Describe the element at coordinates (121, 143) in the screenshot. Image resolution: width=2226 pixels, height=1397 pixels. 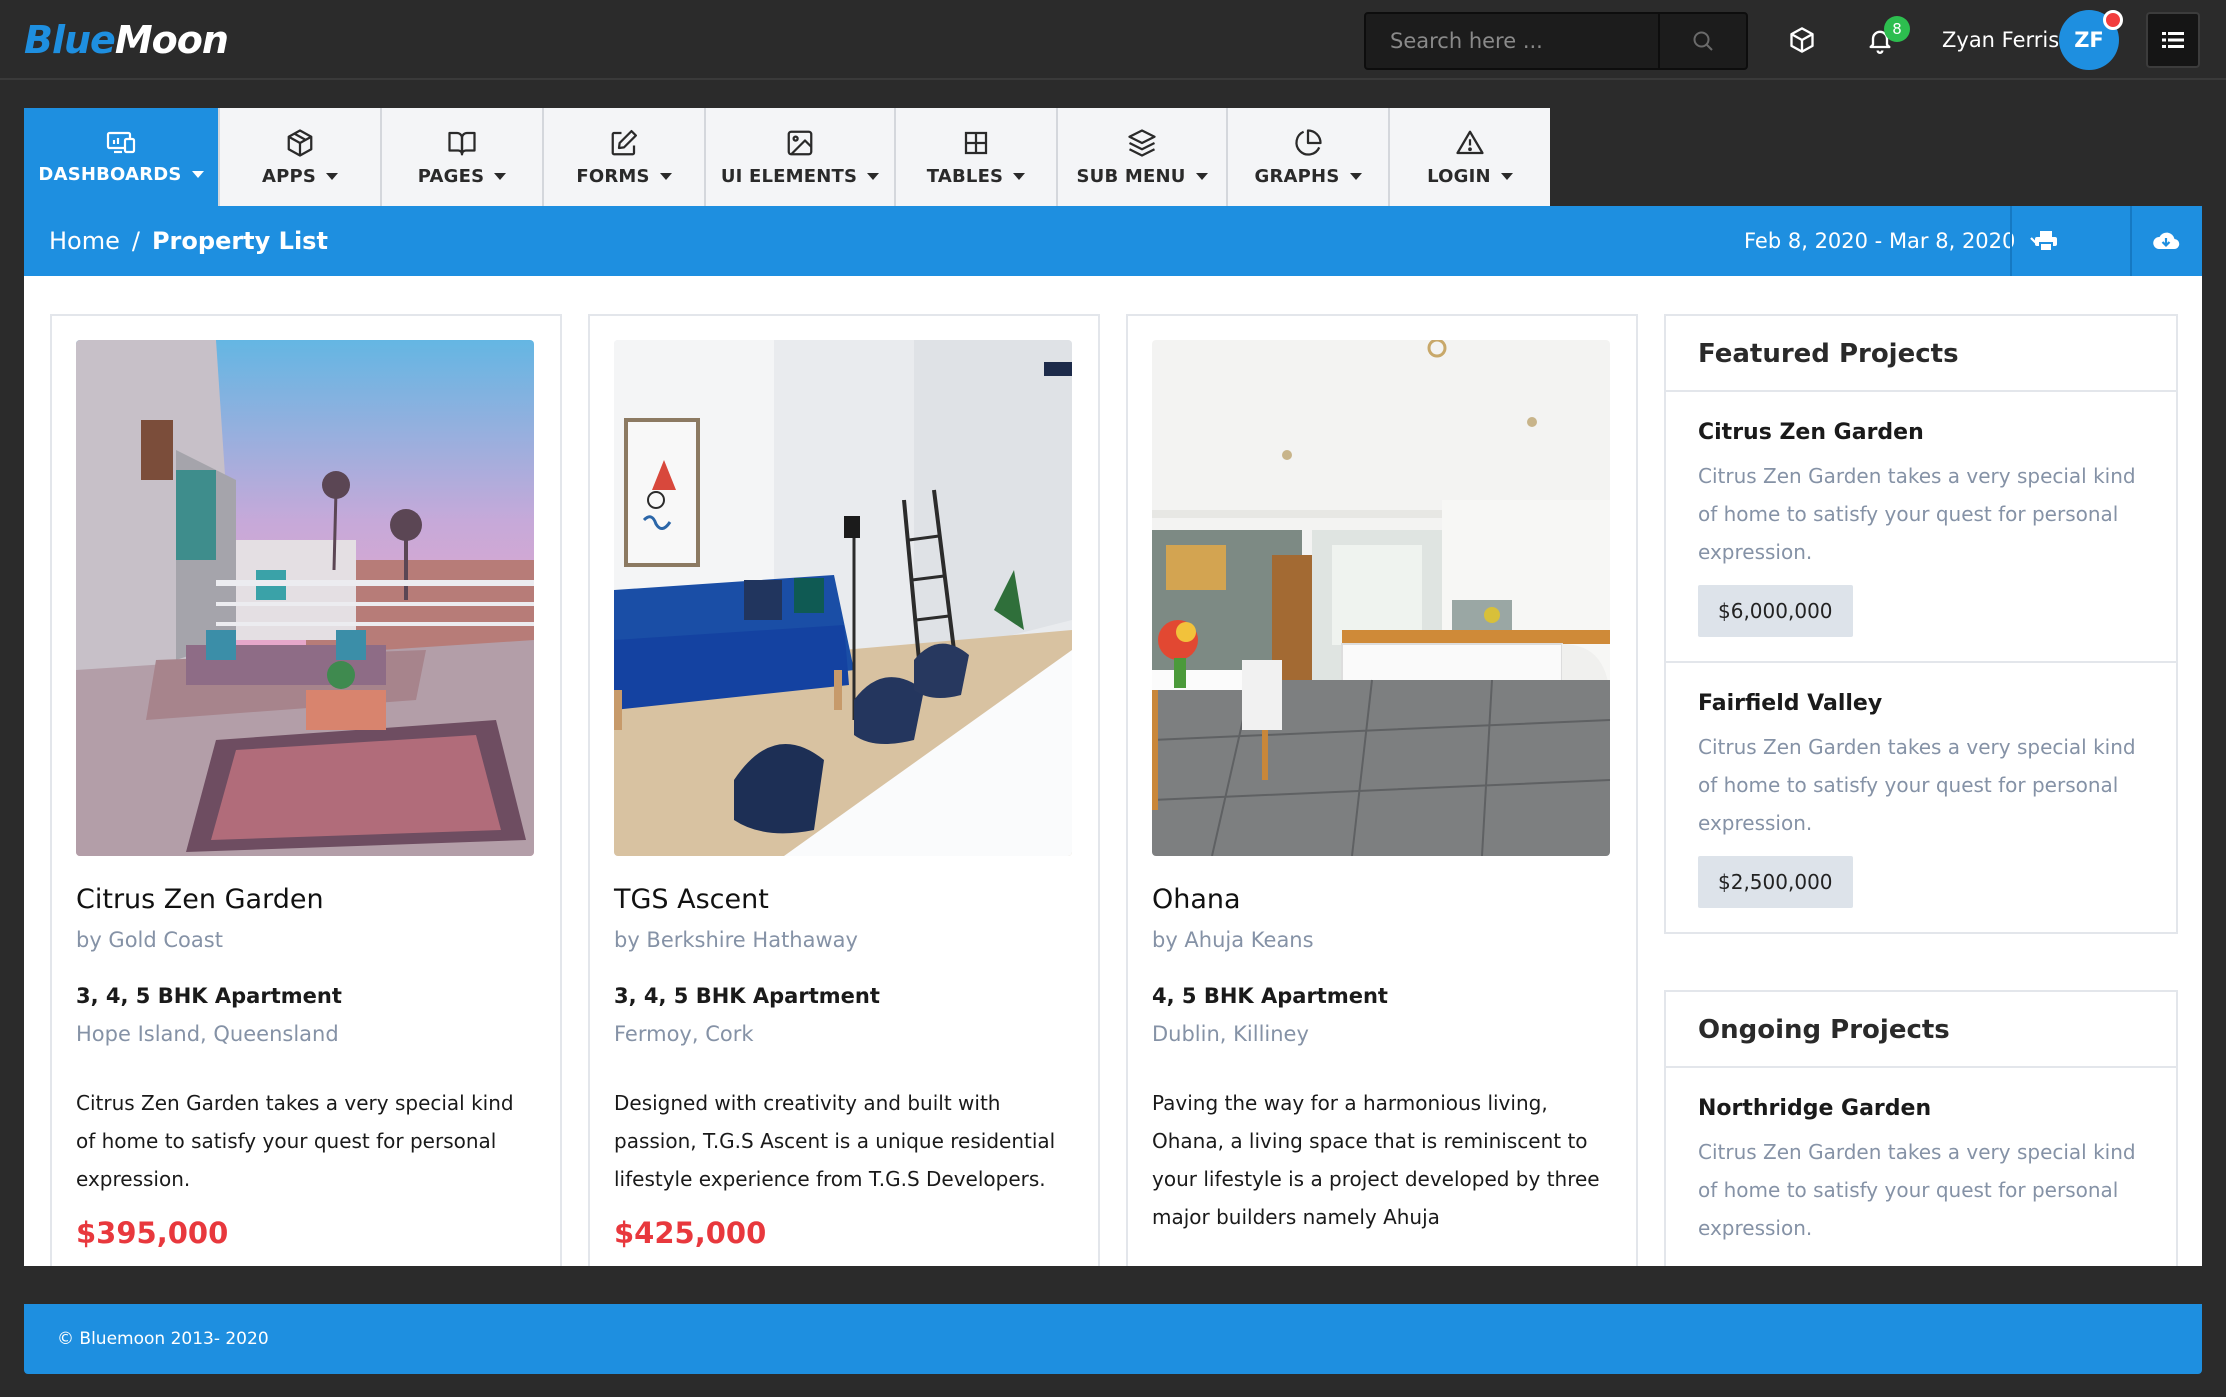
I see `dashboard-icon` at that location.